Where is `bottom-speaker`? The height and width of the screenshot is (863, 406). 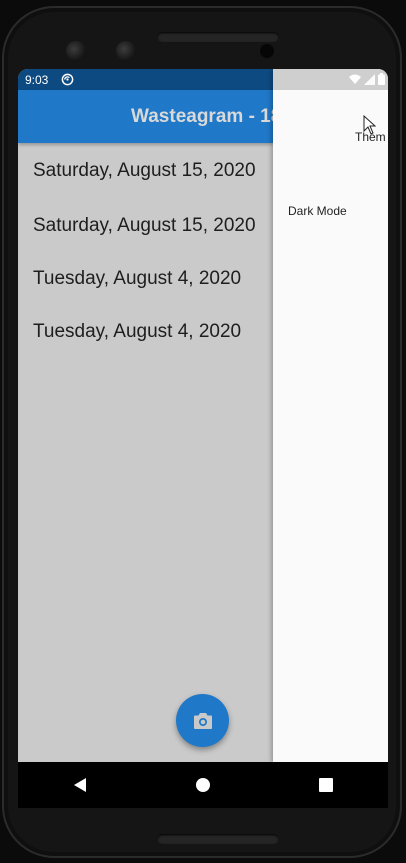
bottom-speaker is located at coordinates (218, 839).